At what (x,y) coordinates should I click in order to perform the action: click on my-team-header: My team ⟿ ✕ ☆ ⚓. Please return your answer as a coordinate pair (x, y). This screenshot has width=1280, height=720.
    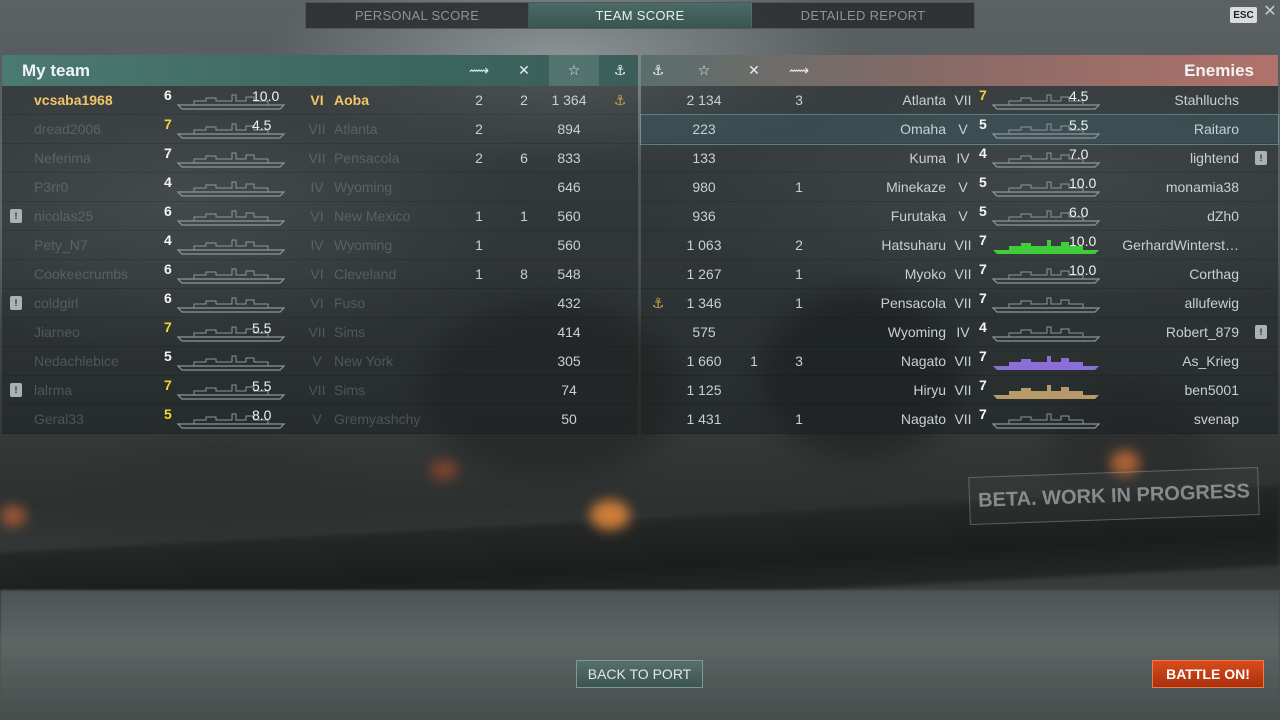
    Looking at the image, I should click on (320, 70).